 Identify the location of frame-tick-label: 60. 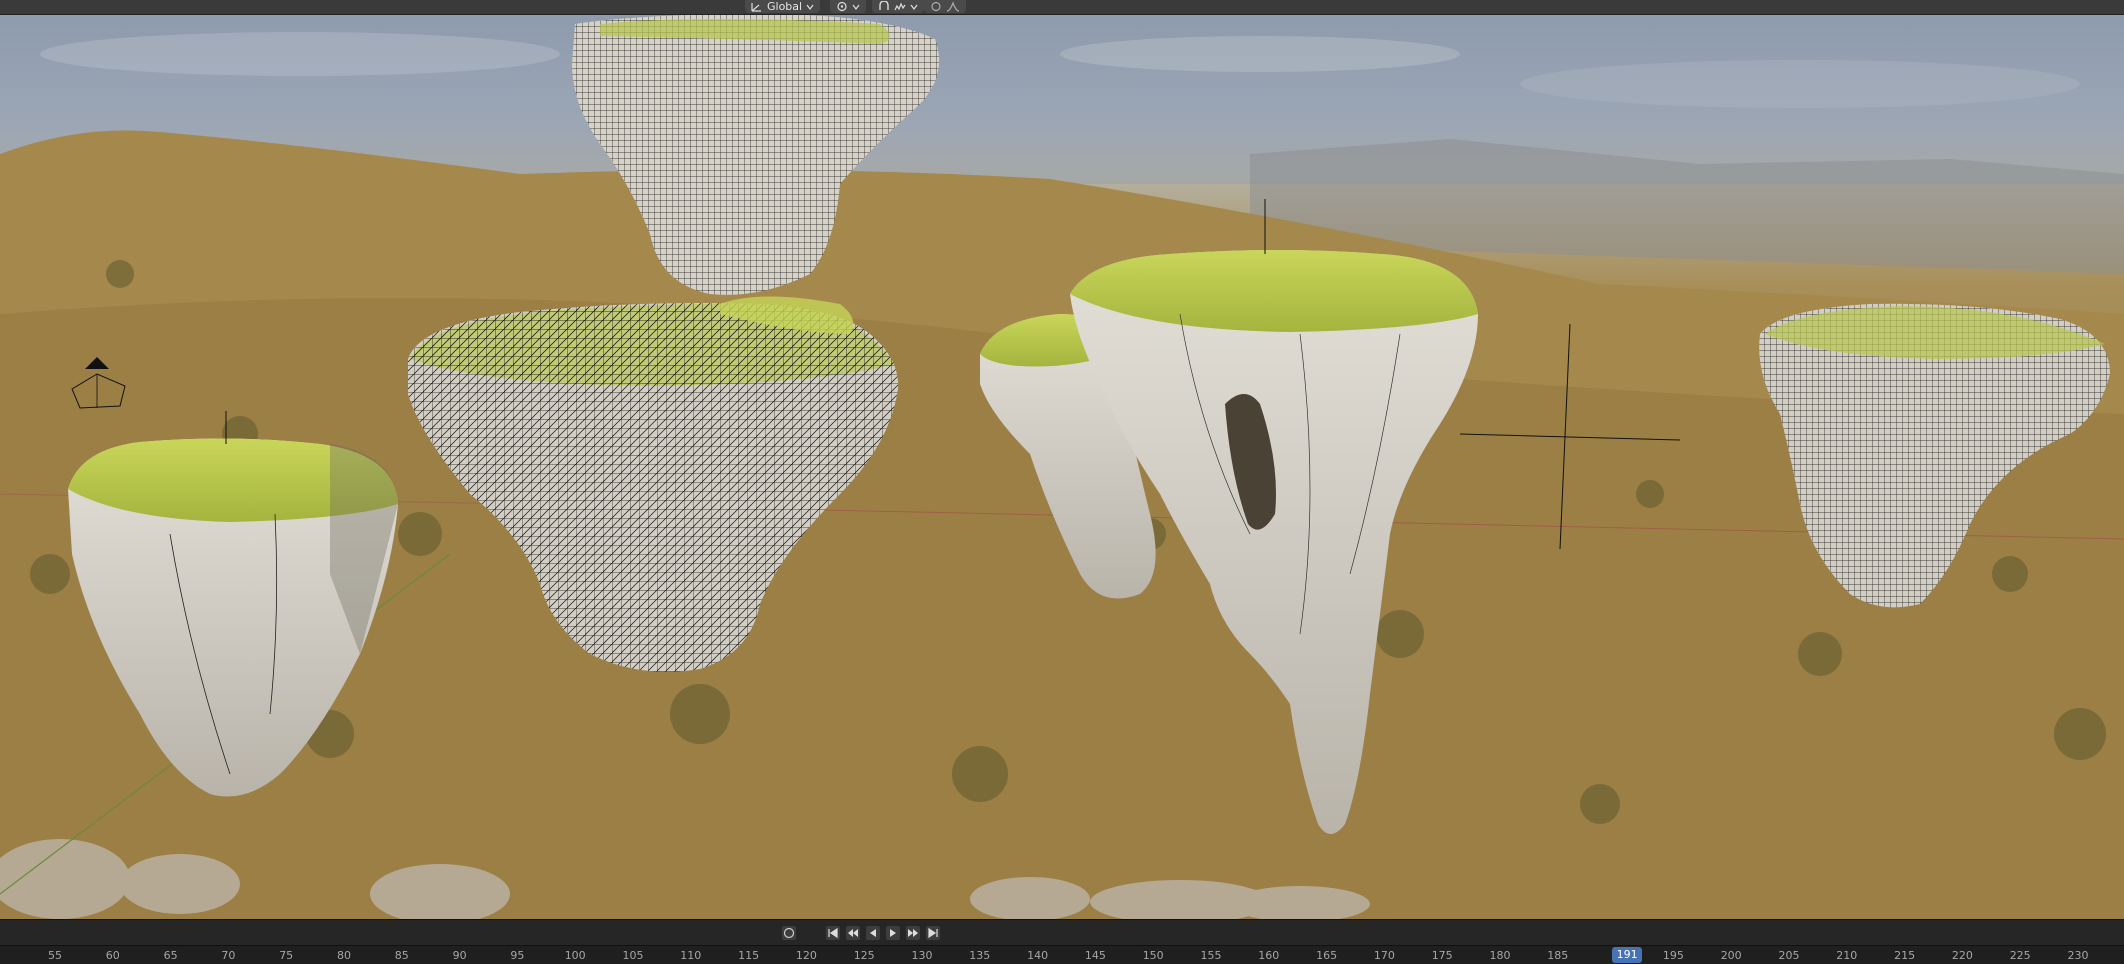
(112, 955).